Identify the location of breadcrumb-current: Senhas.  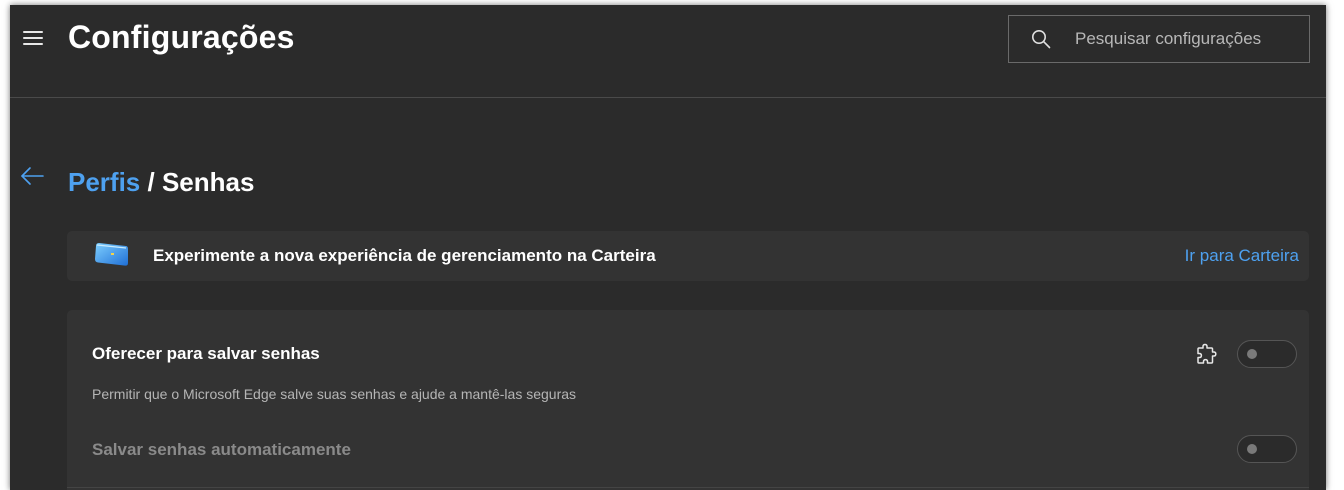
(208, 182).